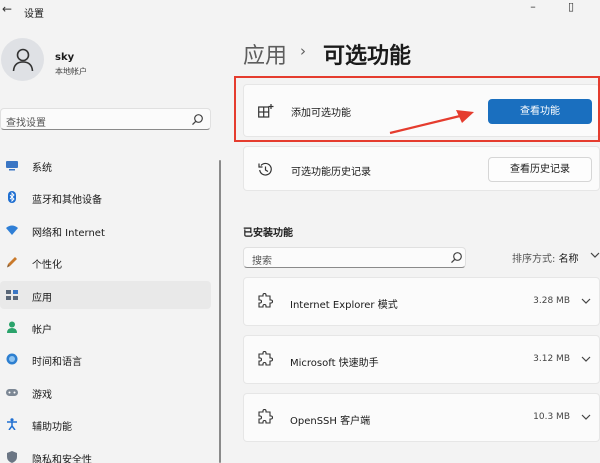 This screenshot has width=600, height=463. Describe the element at coordinates (12, 295) in the screenshot. I see `apps-icon` at that location.